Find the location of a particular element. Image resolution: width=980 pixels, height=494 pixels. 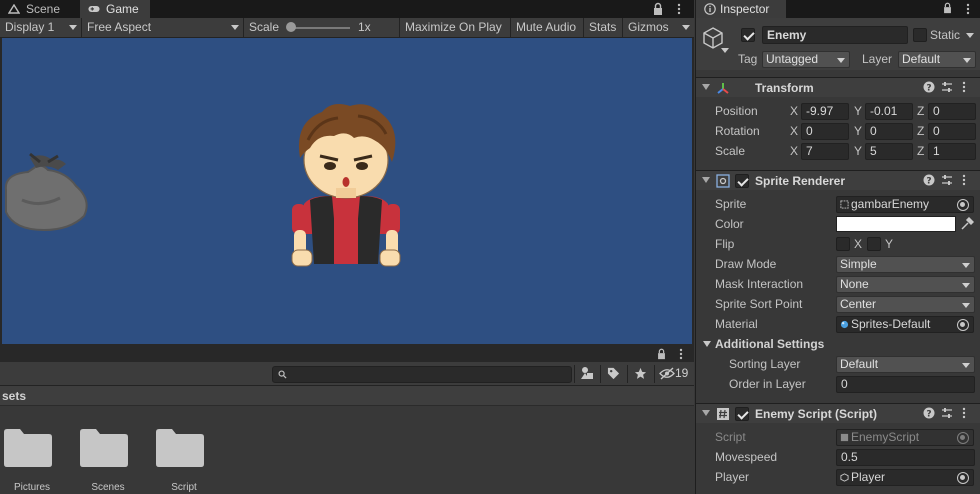

rotation-y-field: 0 is located at coordinates (889, 131).